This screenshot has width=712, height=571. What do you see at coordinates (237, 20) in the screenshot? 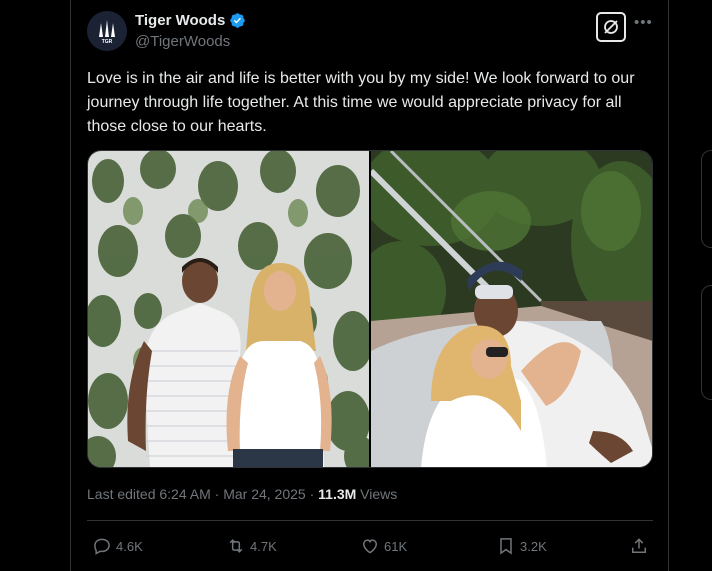
I see `verified-badge-icon` at bounding box center [237, 20].